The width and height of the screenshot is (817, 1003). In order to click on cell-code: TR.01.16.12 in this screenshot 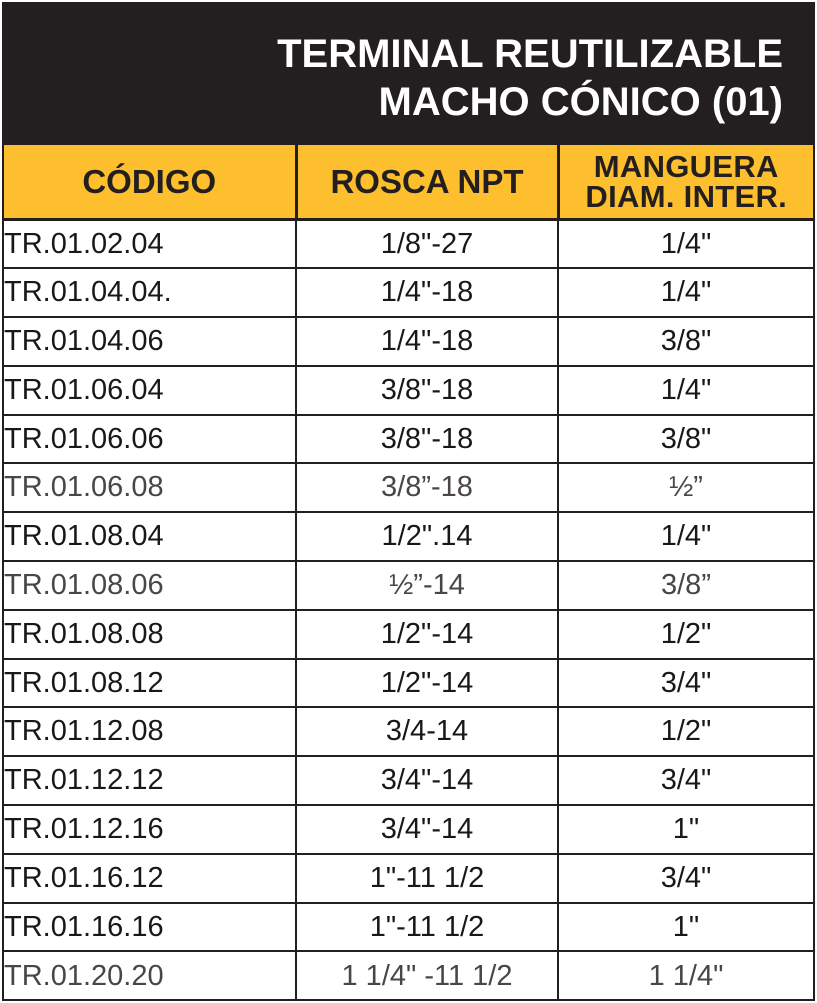, I will do `click(150, 878)`.